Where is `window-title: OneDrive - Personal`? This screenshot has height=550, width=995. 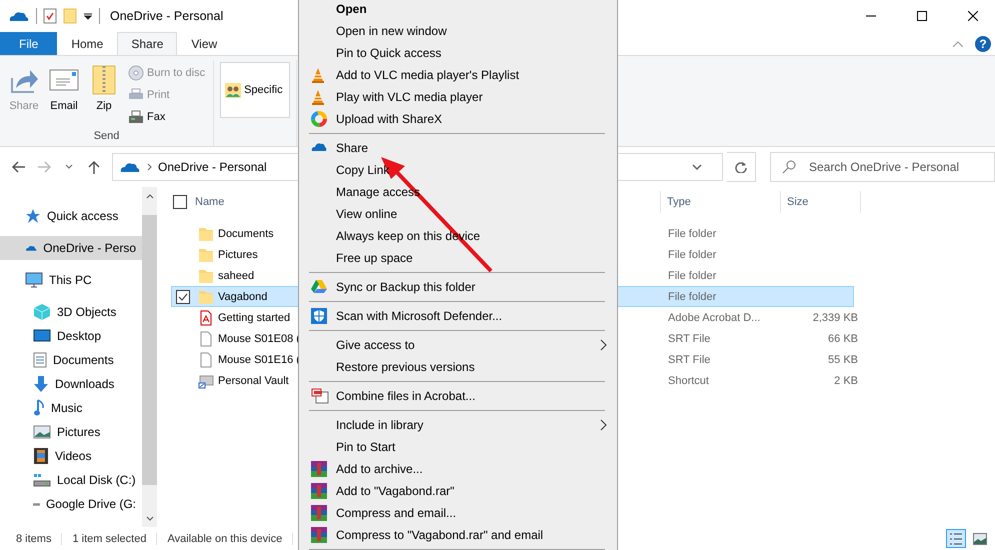
window-title: OneDrive - Personal is located at coordinates (167, 16).